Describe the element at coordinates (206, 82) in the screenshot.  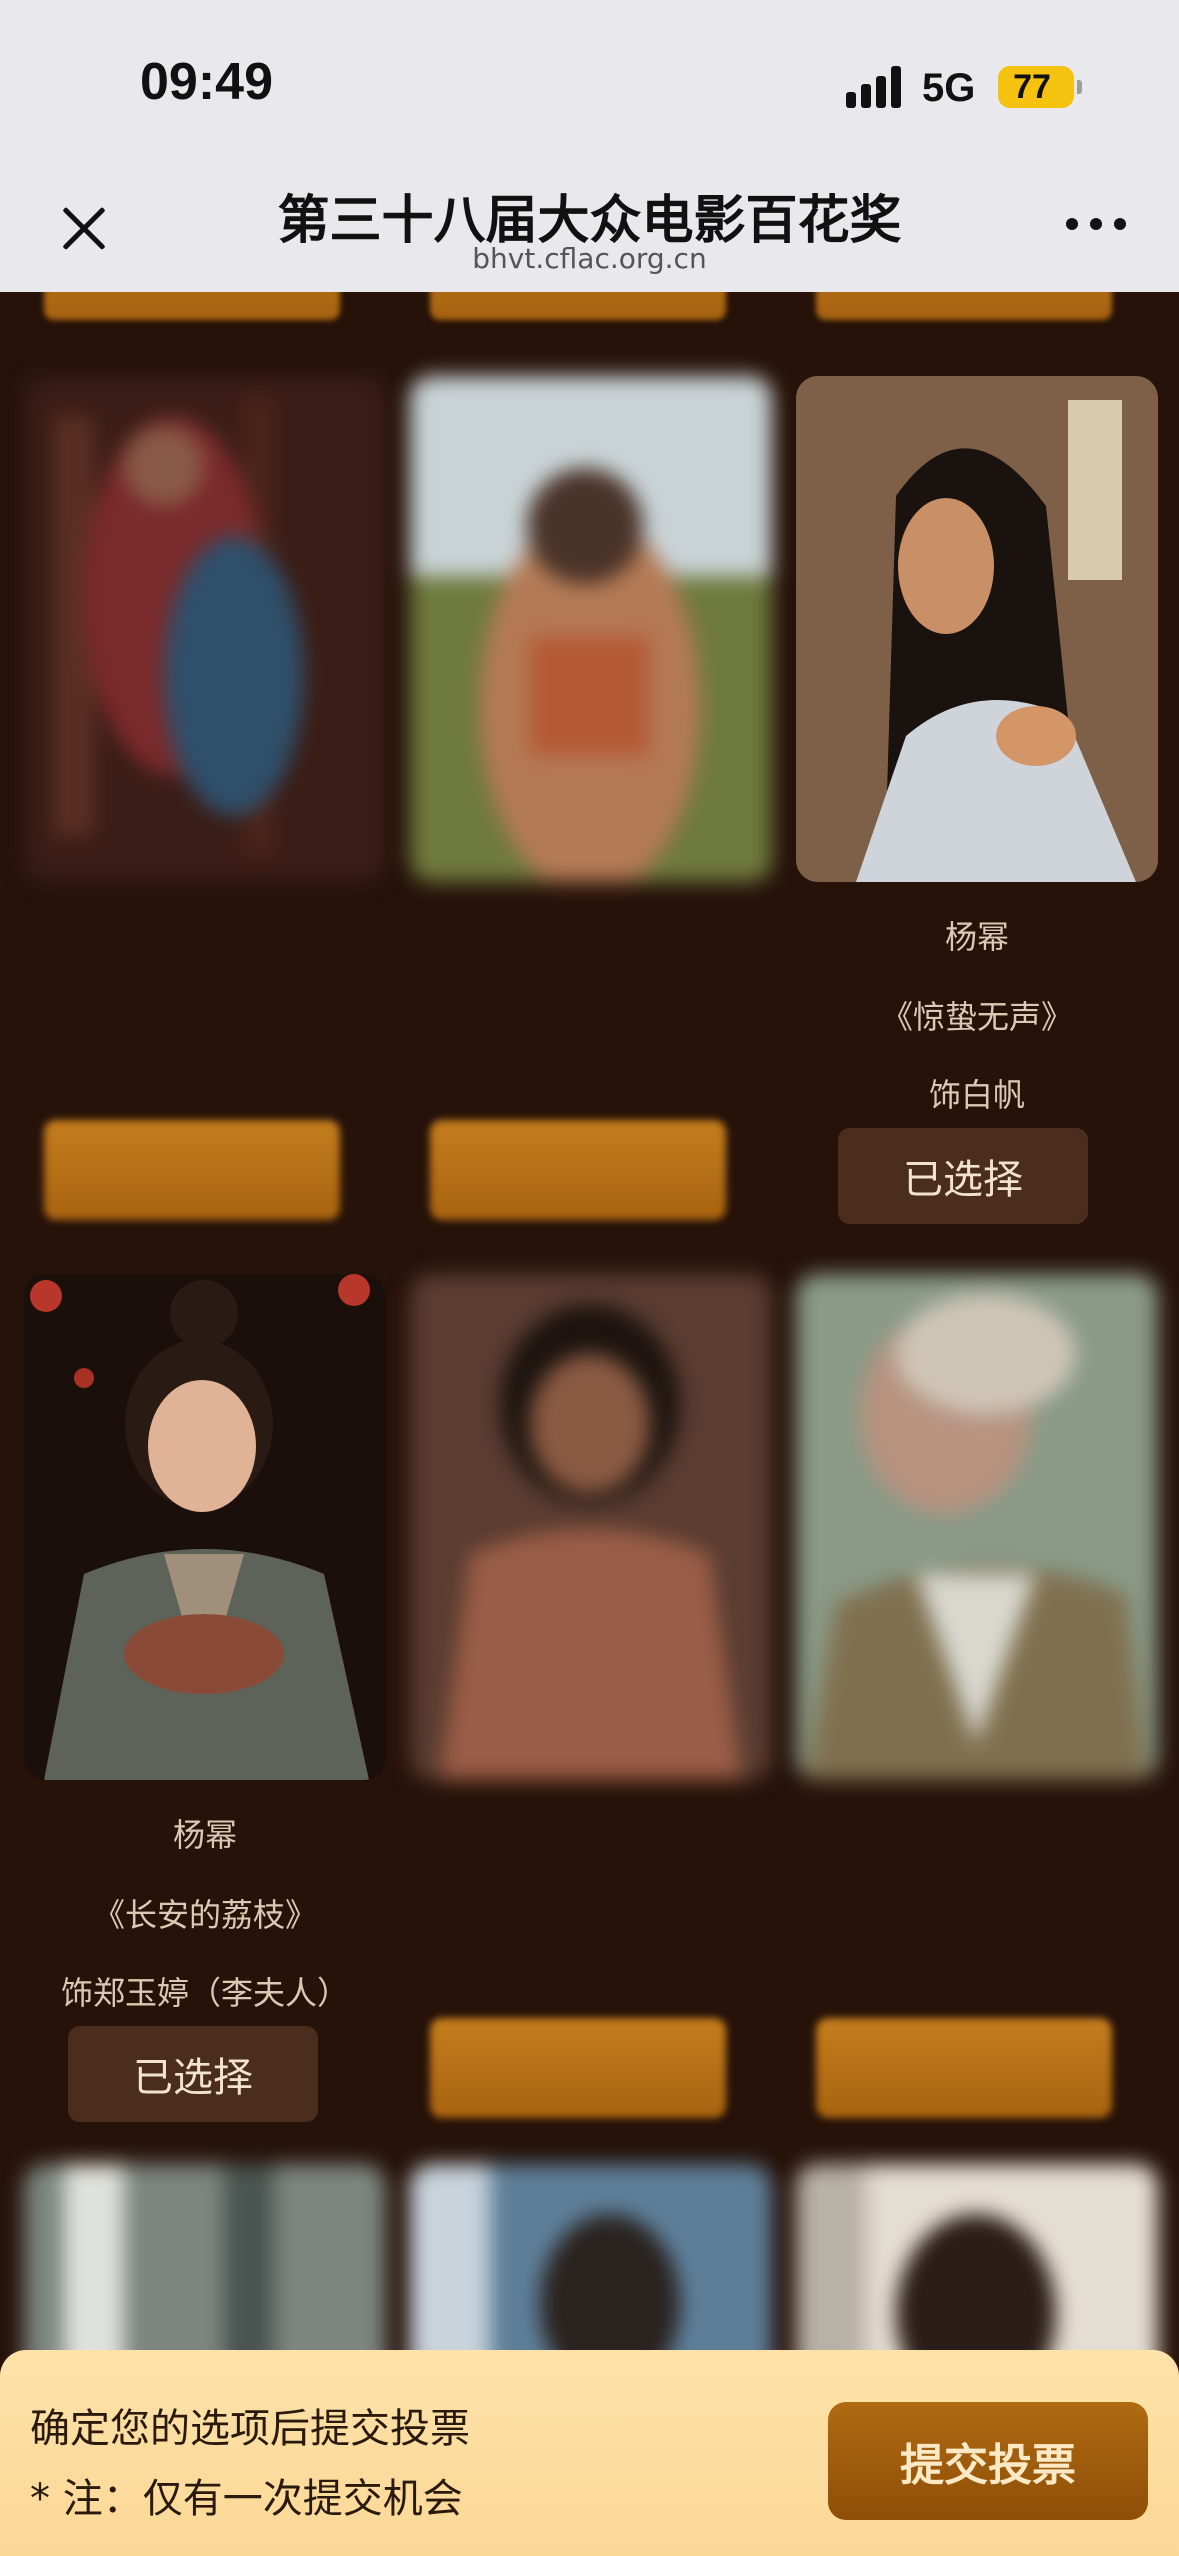
I see `status-time: 09:49` at that location.